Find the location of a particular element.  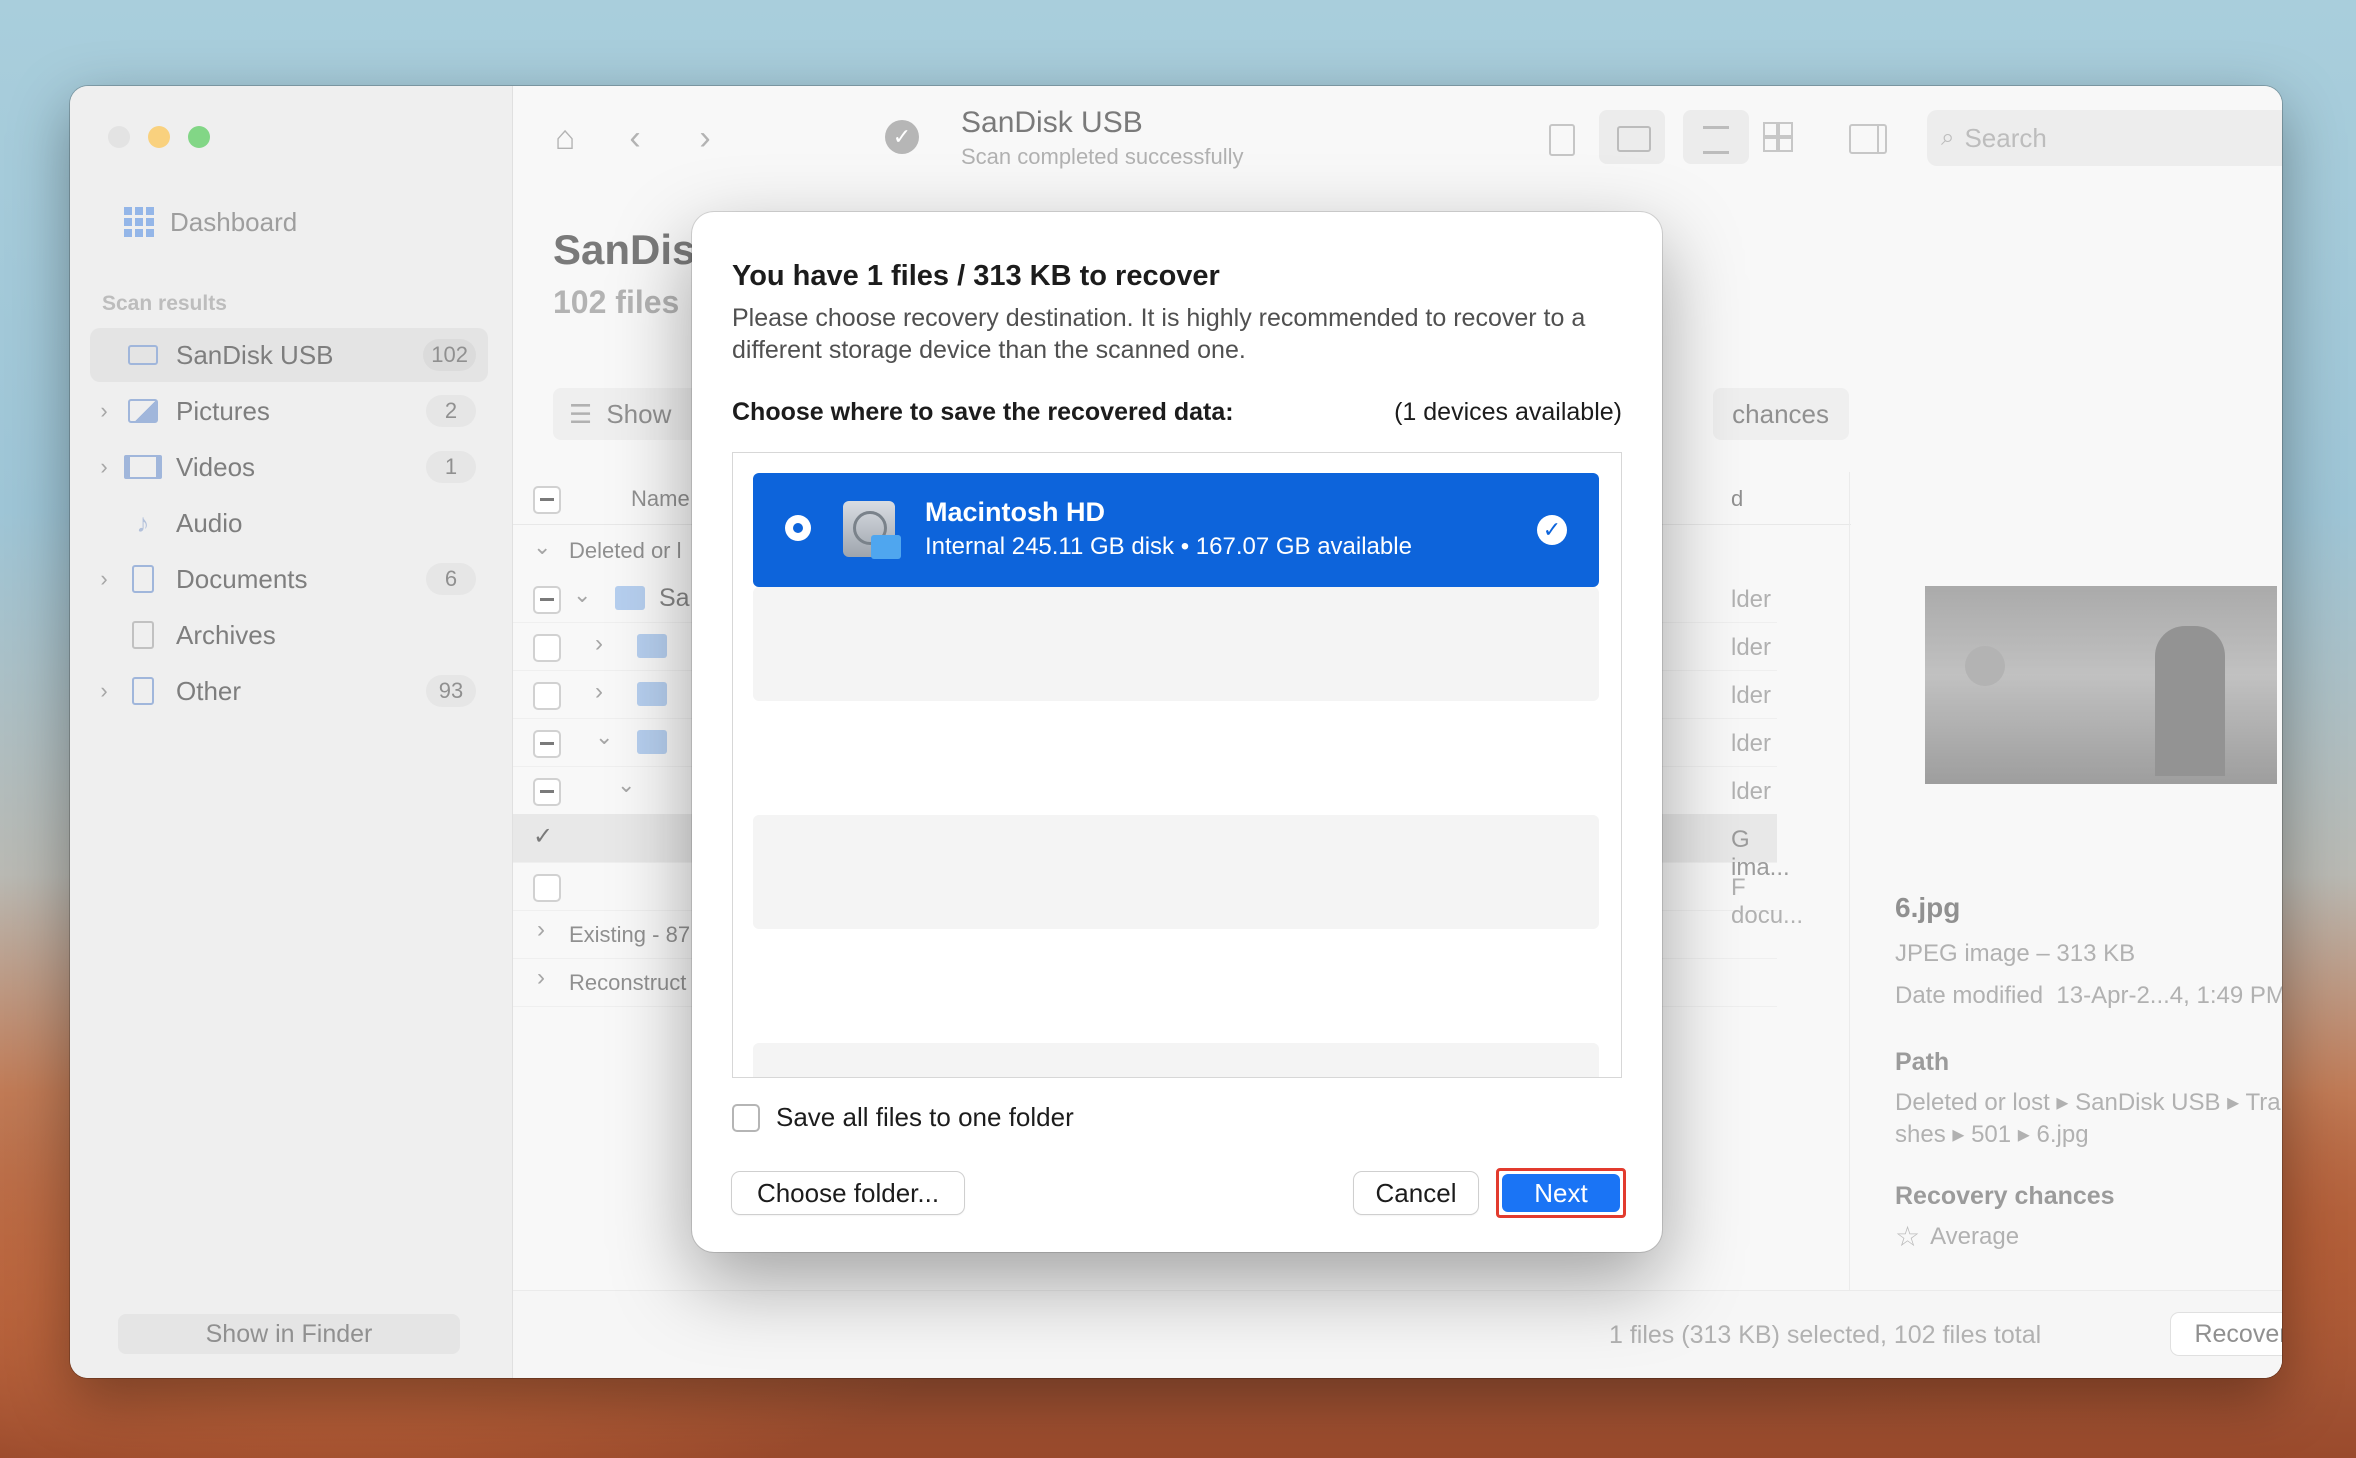

item-count-badge: 102 is located at coordinates (449, 355).